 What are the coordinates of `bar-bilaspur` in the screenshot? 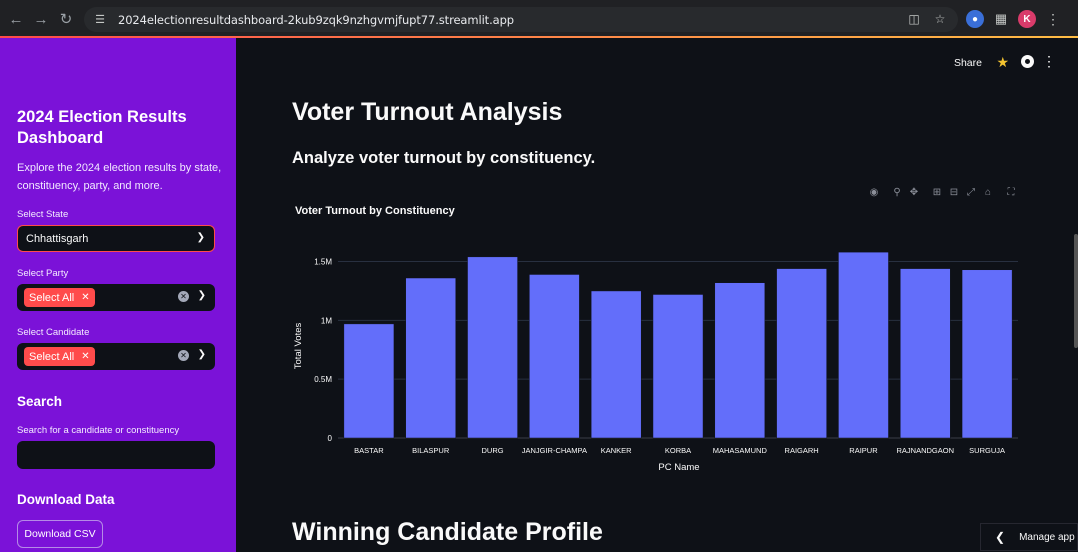 It's located at (431, 358).